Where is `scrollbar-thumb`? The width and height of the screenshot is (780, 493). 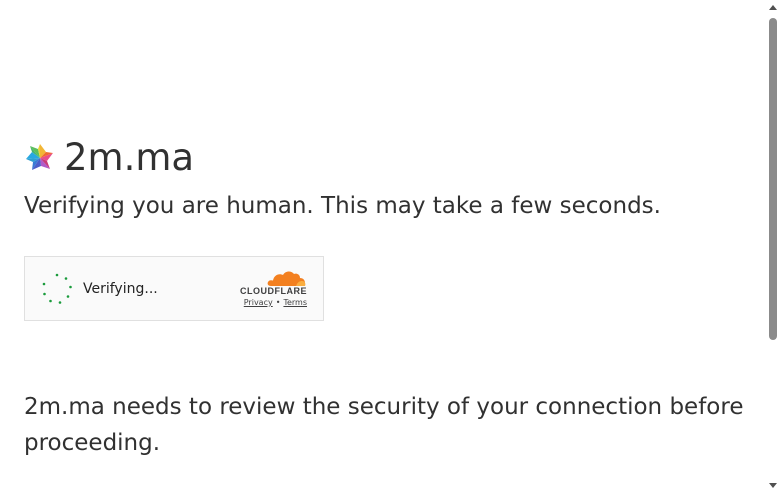
scrollbar-thumb is located at coordinates (773, 179).